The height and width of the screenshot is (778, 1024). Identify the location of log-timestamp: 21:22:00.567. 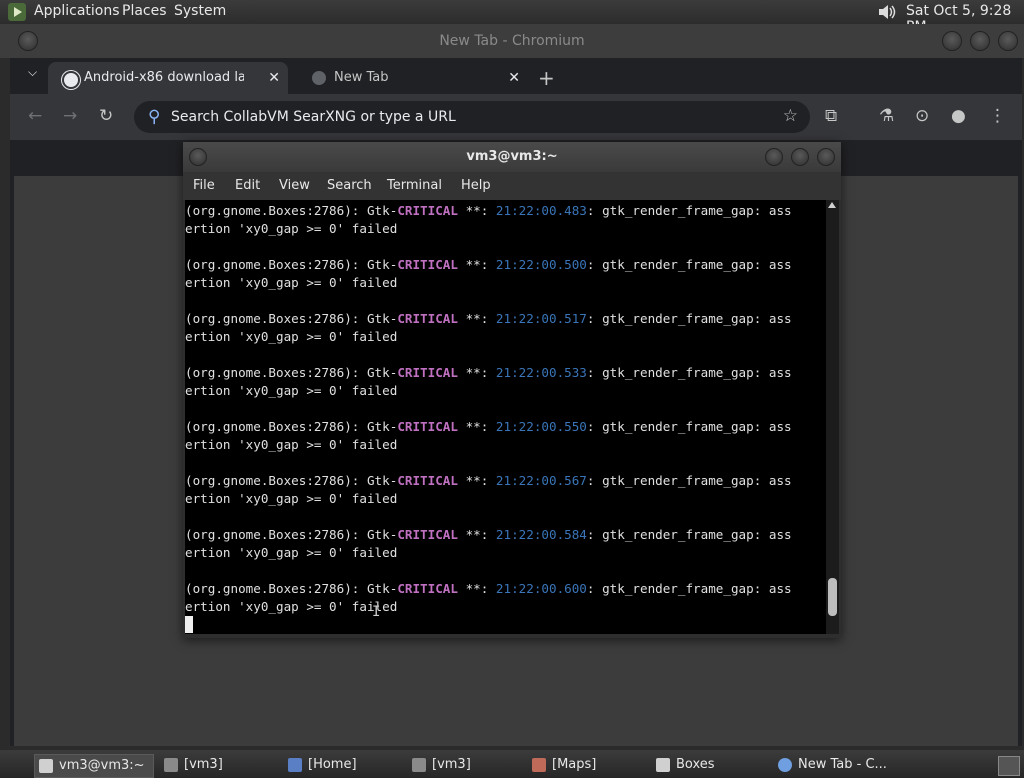
(541, 480).